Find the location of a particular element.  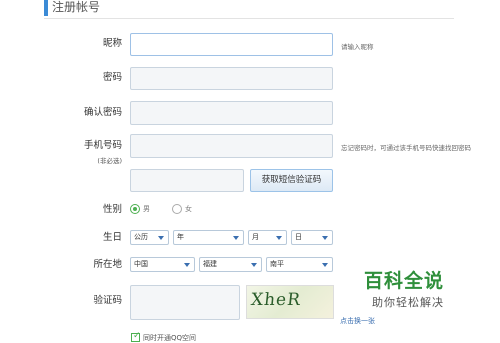

captcha-label: 验证码 is located at coordinates (107, 300).